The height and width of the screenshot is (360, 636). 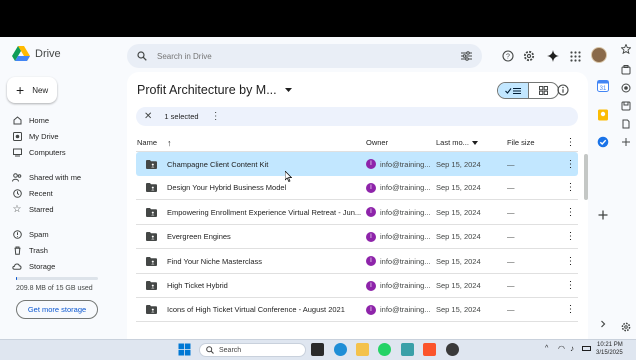 I want to click on add-icon, so click(x=626, y=142).